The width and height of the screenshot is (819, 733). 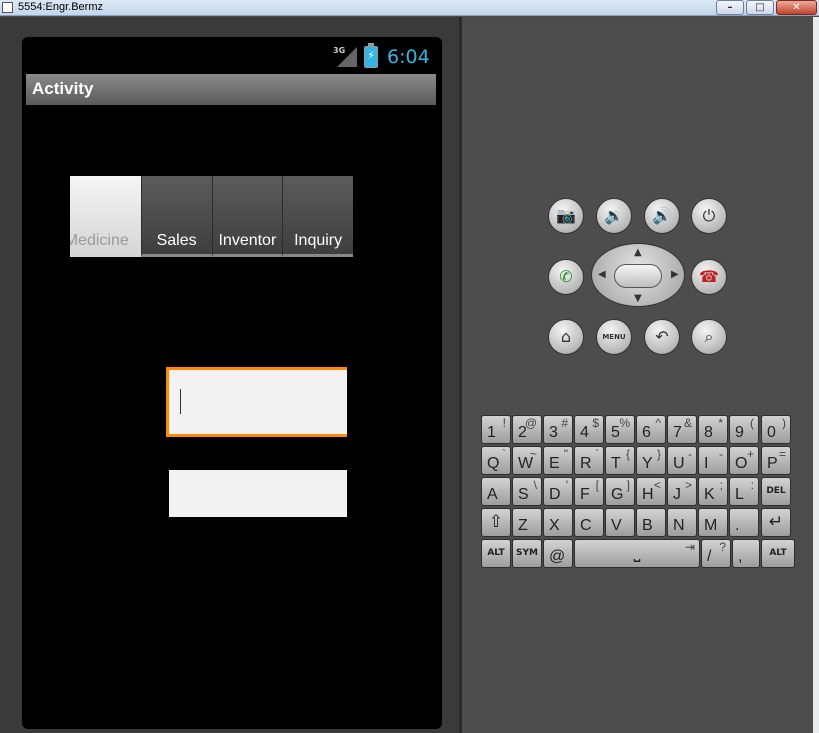 What do you see at coordinates (595, 423) in the screenshot?
I see `key-alt-label: $` at bounding box center [595, 423].